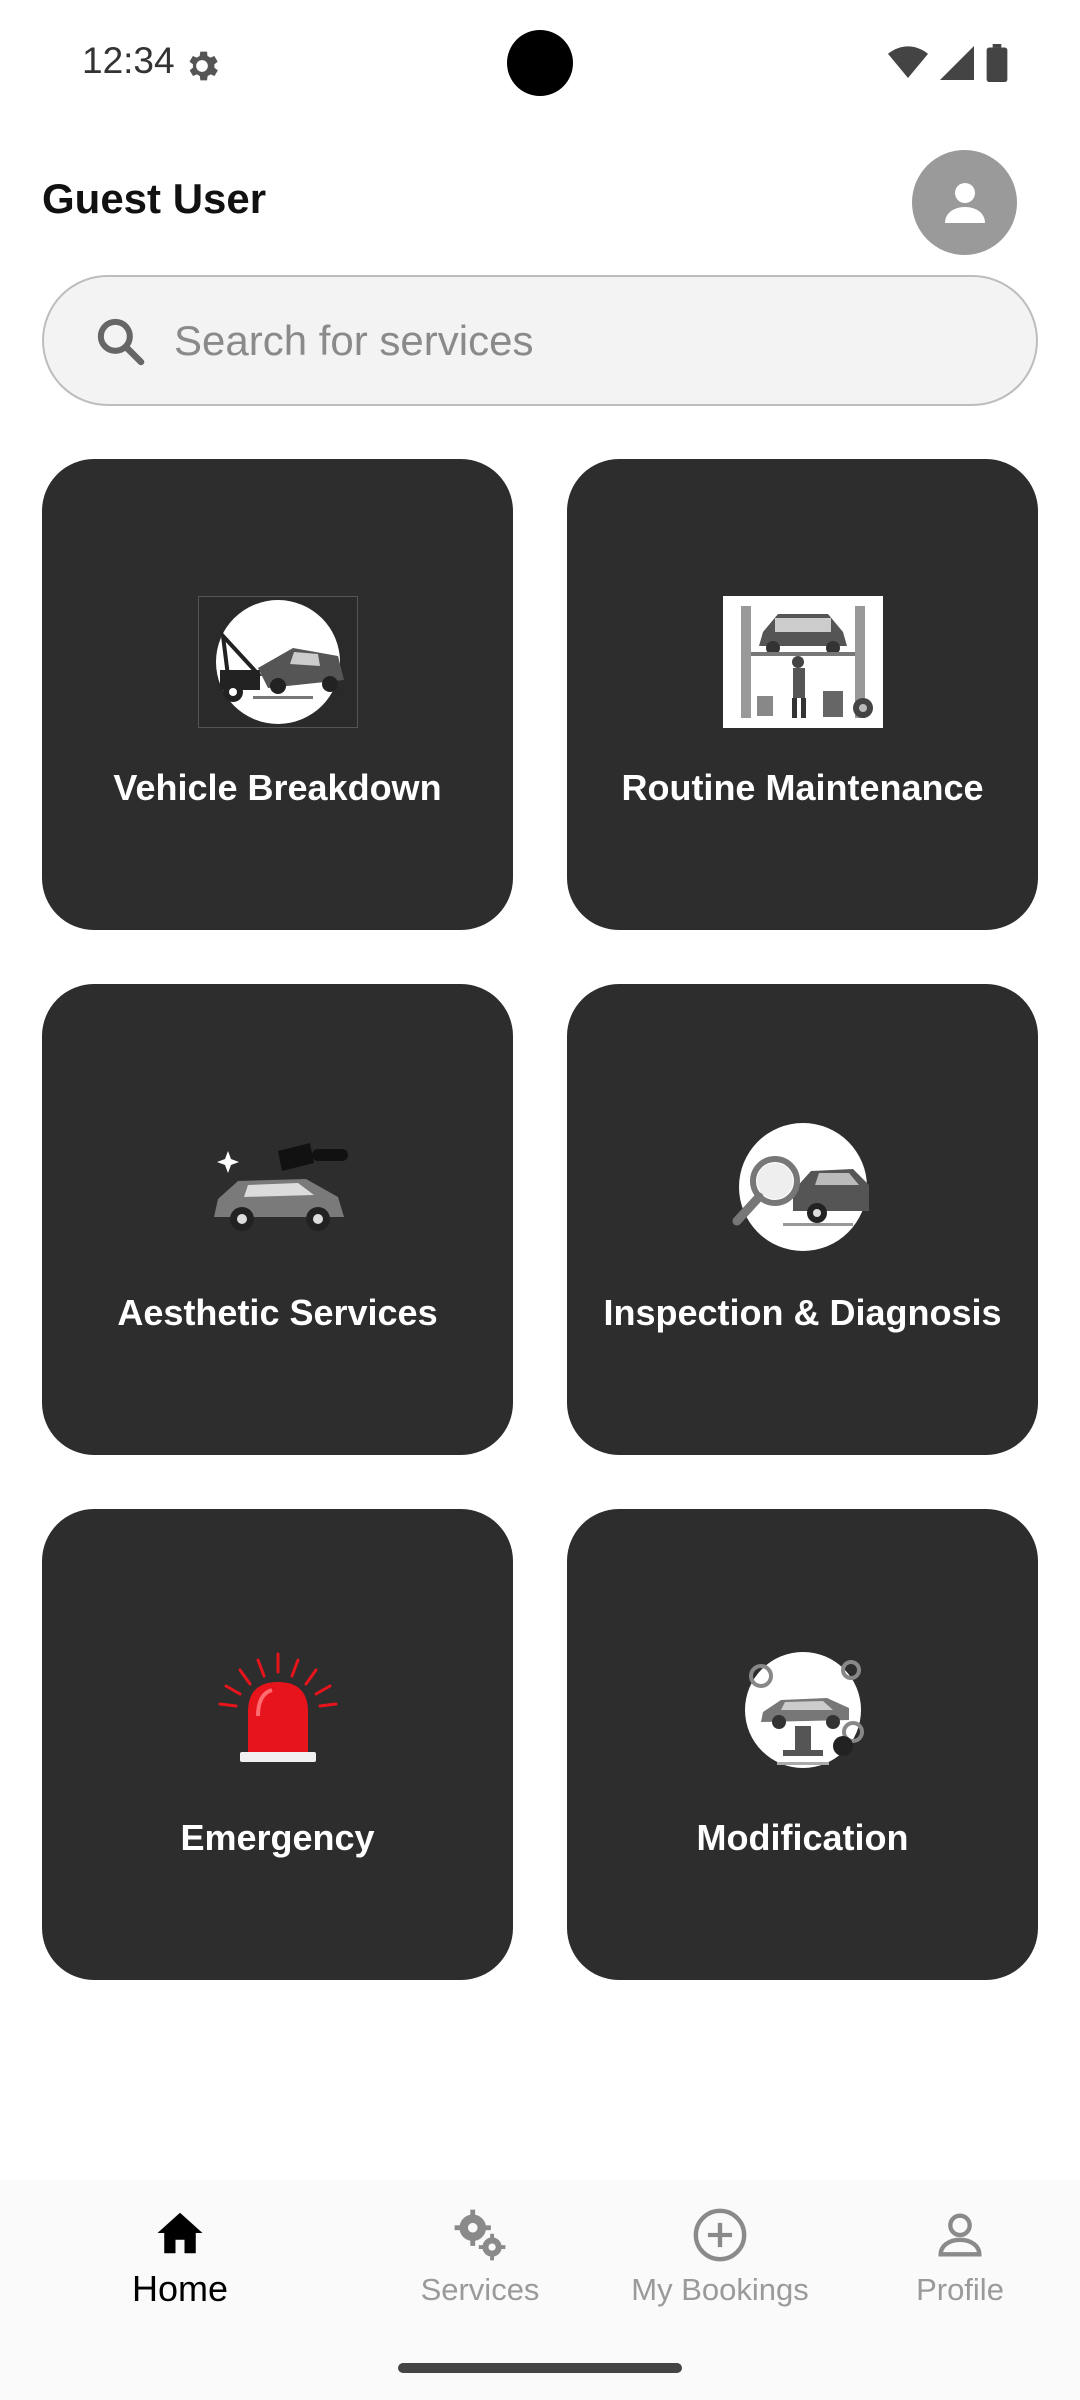 The image size is (1080, 2400). I want to click on add-circle-icon, so click(720, 2235).